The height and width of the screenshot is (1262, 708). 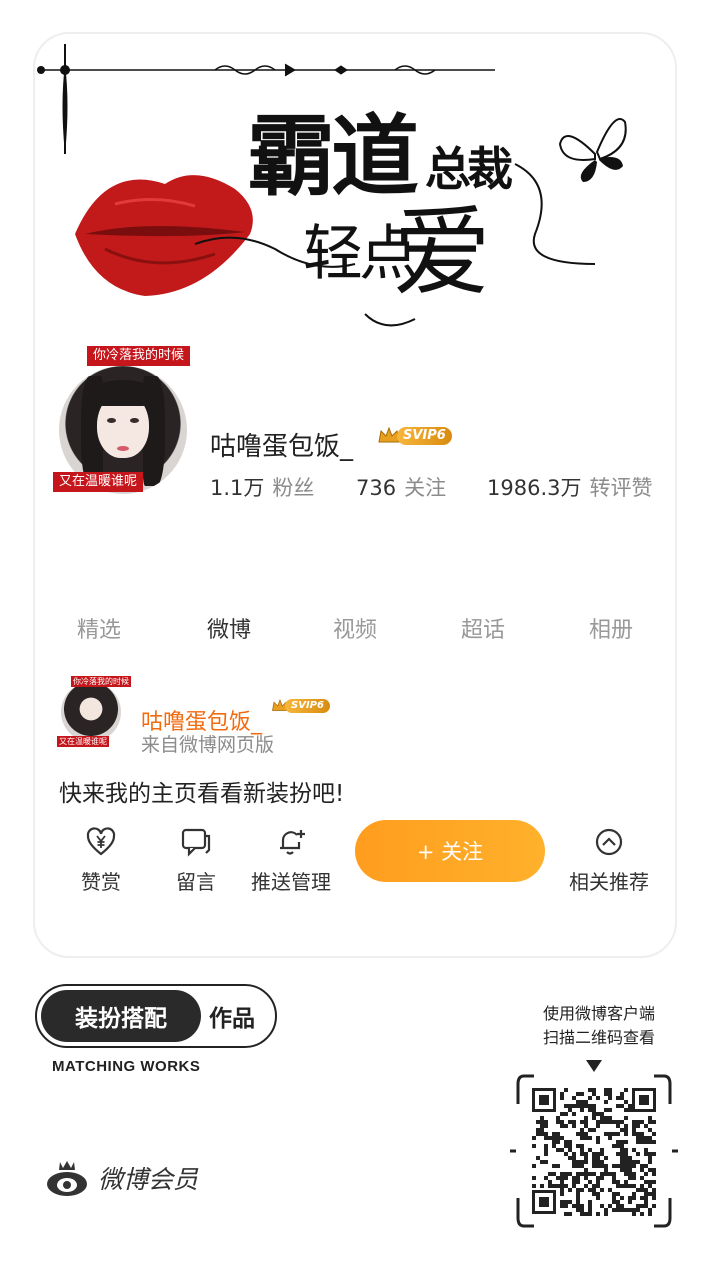 What do you see at coordinates (229, 628) in the screenshot?
I see `tab-weibo: 微博` at bounding box center [229, 628].